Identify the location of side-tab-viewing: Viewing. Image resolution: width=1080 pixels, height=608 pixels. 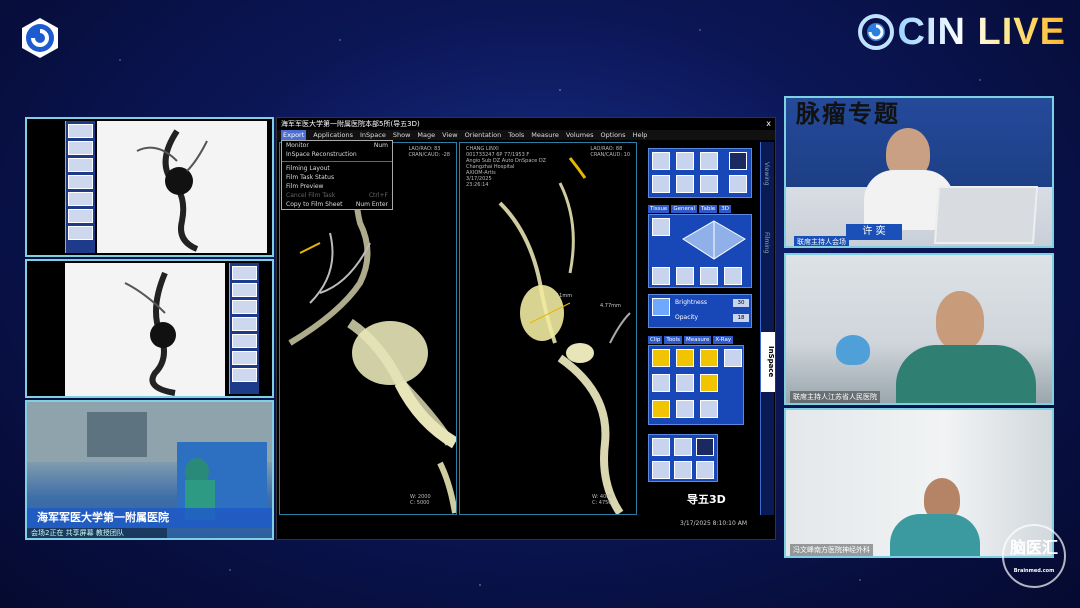
(766, 174).